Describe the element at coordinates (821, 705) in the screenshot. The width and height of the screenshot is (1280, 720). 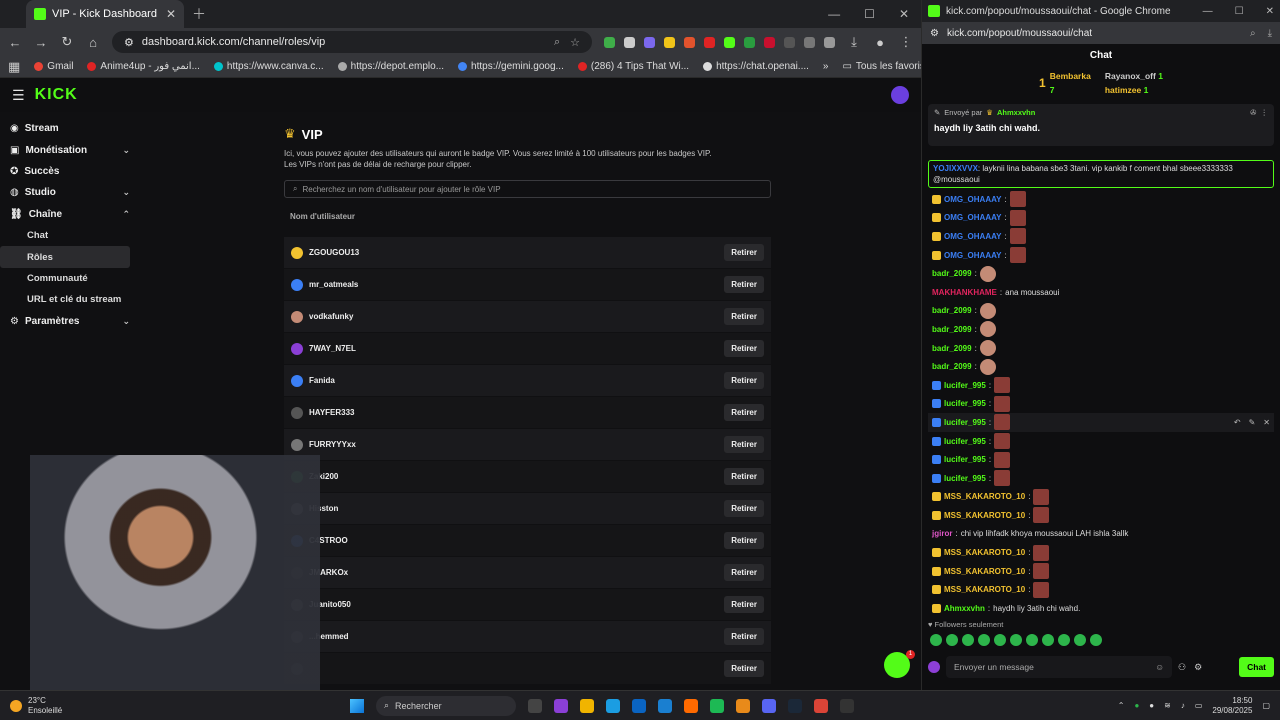
I see `chrome-icon` at that location.